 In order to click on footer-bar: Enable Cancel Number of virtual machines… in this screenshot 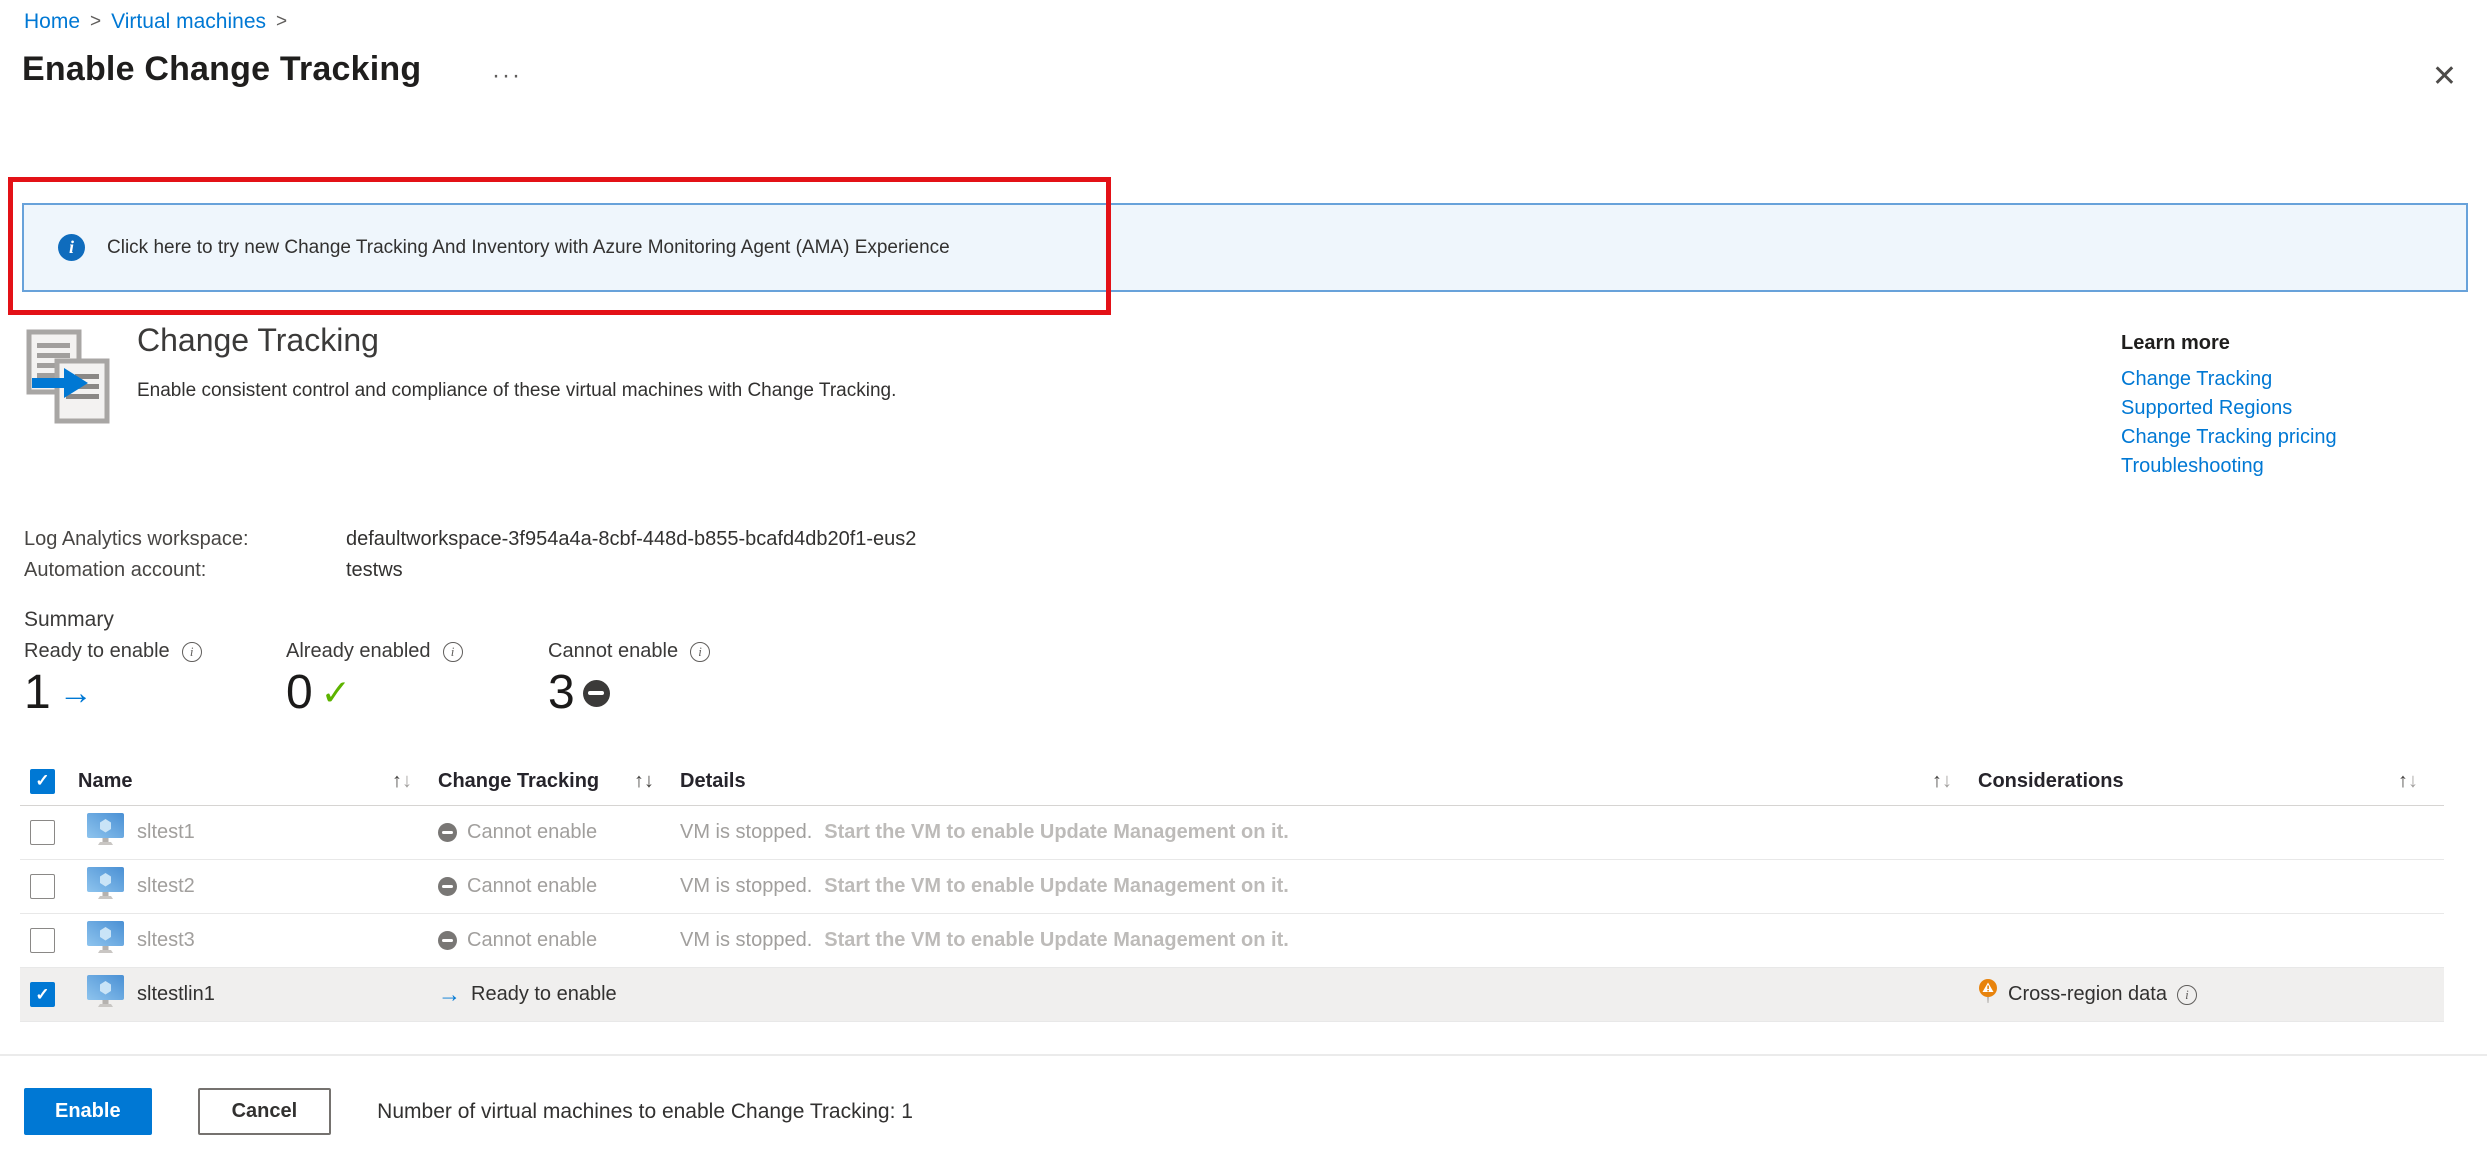, I will do `click(468, 1111)`.